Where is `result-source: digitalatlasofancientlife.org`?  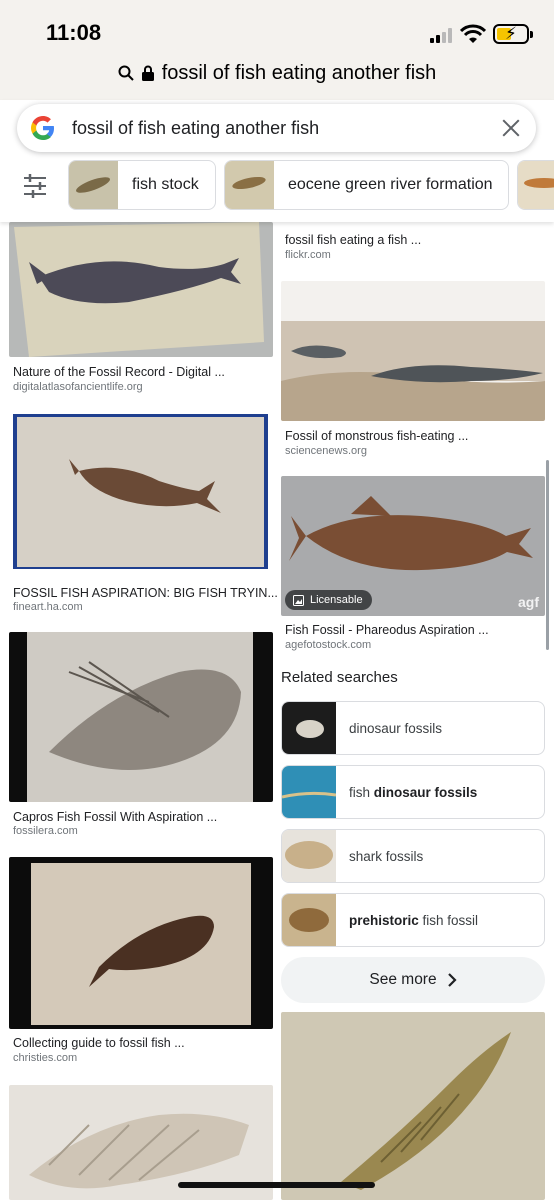 result-source: digitalatlasofancientlife.org is located at coordinates (78, 387).